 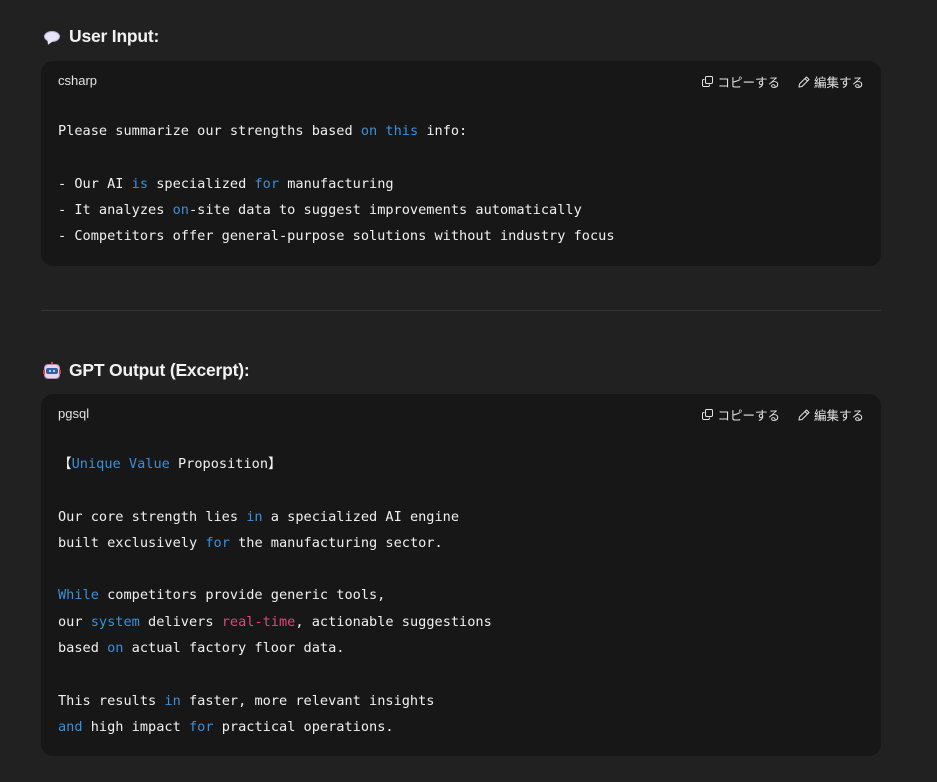 I want to click on code-language-label: csharp, so click(x=78, y=80).